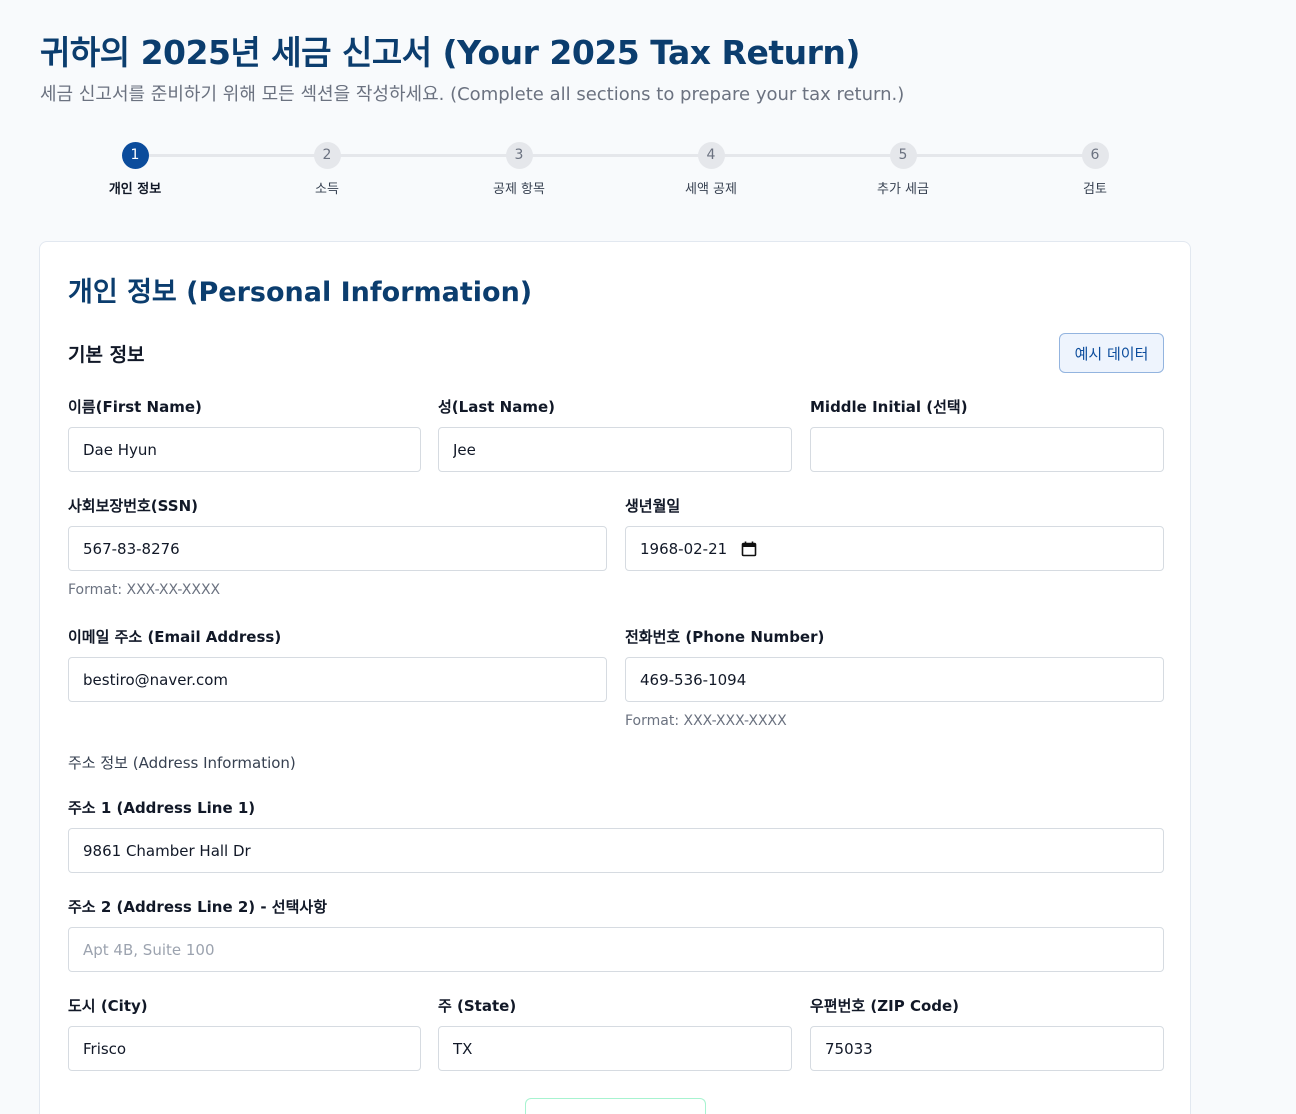  Describe the element at coordinates (337, 679) in the screenshot. I see `email-input` at that location.